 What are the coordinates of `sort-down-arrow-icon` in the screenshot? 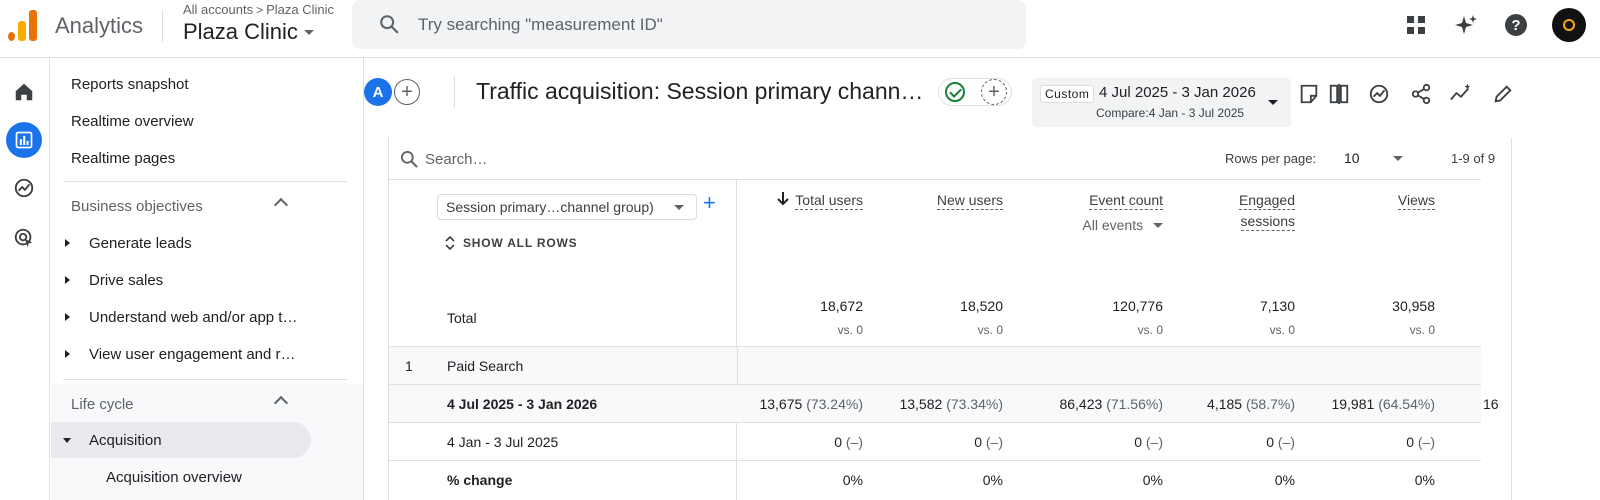 It's located at (783, 199).